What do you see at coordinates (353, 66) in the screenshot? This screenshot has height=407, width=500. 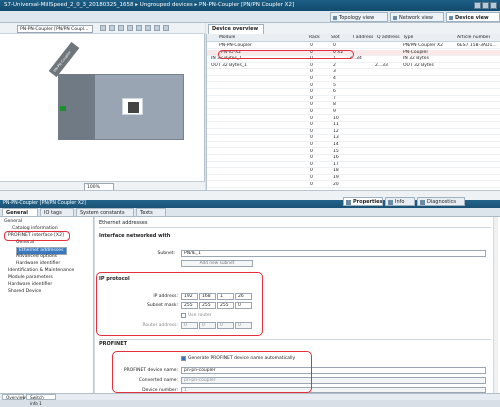 I see `table-row: OUT 32 Bytes_1 0 2 2...33 OUT 32 Bytes` at bounding box center [353, 66].